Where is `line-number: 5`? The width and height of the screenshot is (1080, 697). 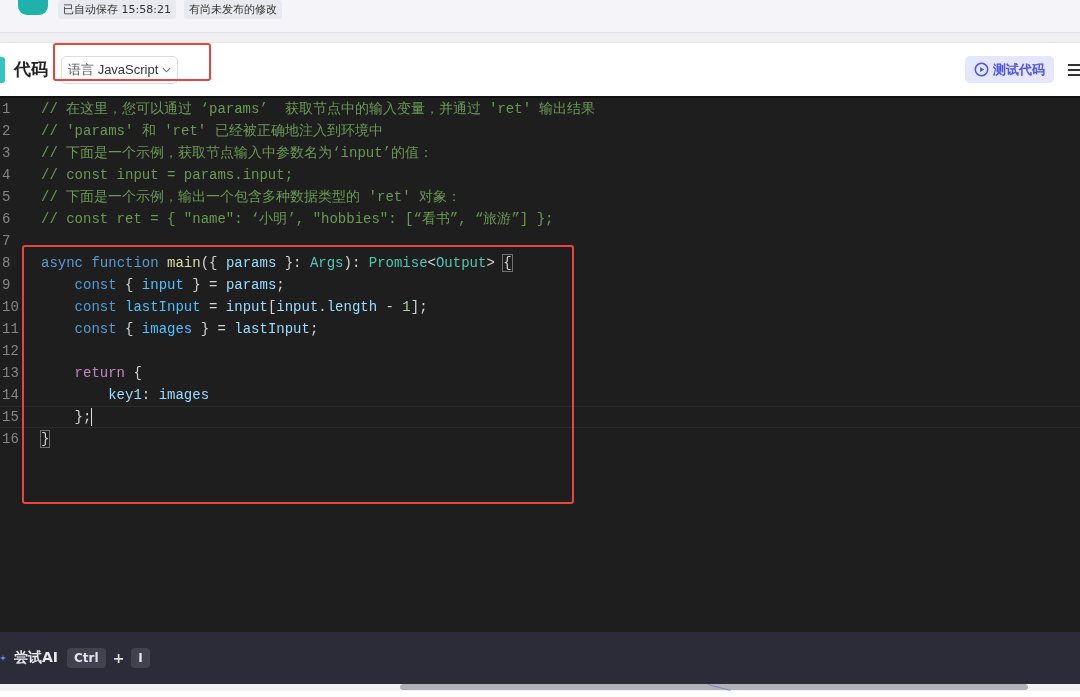 line-number: 5 is located at coordinates (7, 197).